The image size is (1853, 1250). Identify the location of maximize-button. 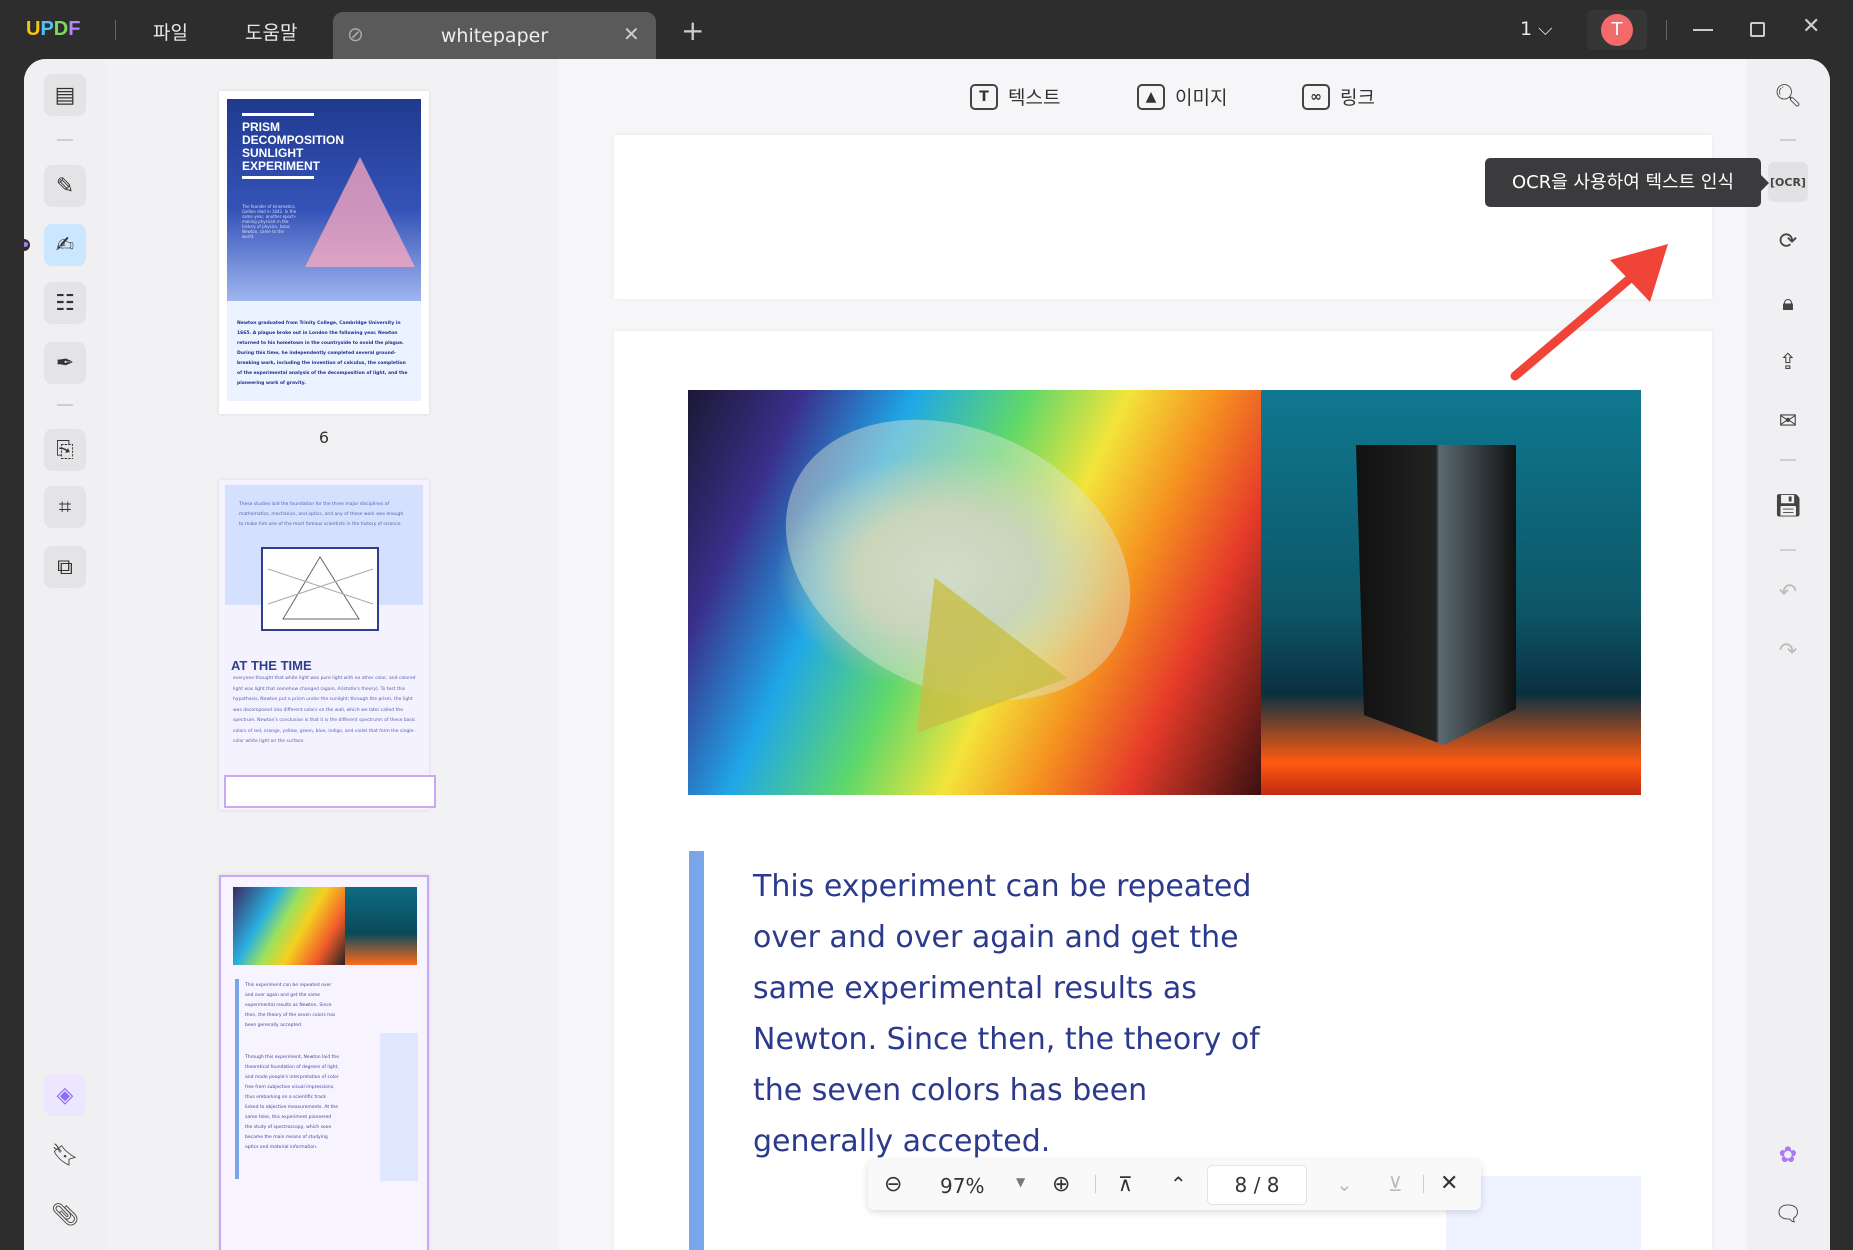
(1757, 29).